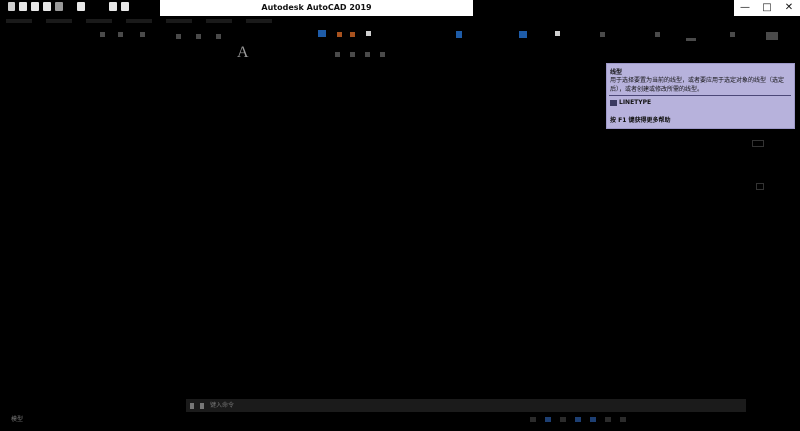  Describe the element at coordinates (772, 36) in the screenshot. I see `base-view-icon` at that location.